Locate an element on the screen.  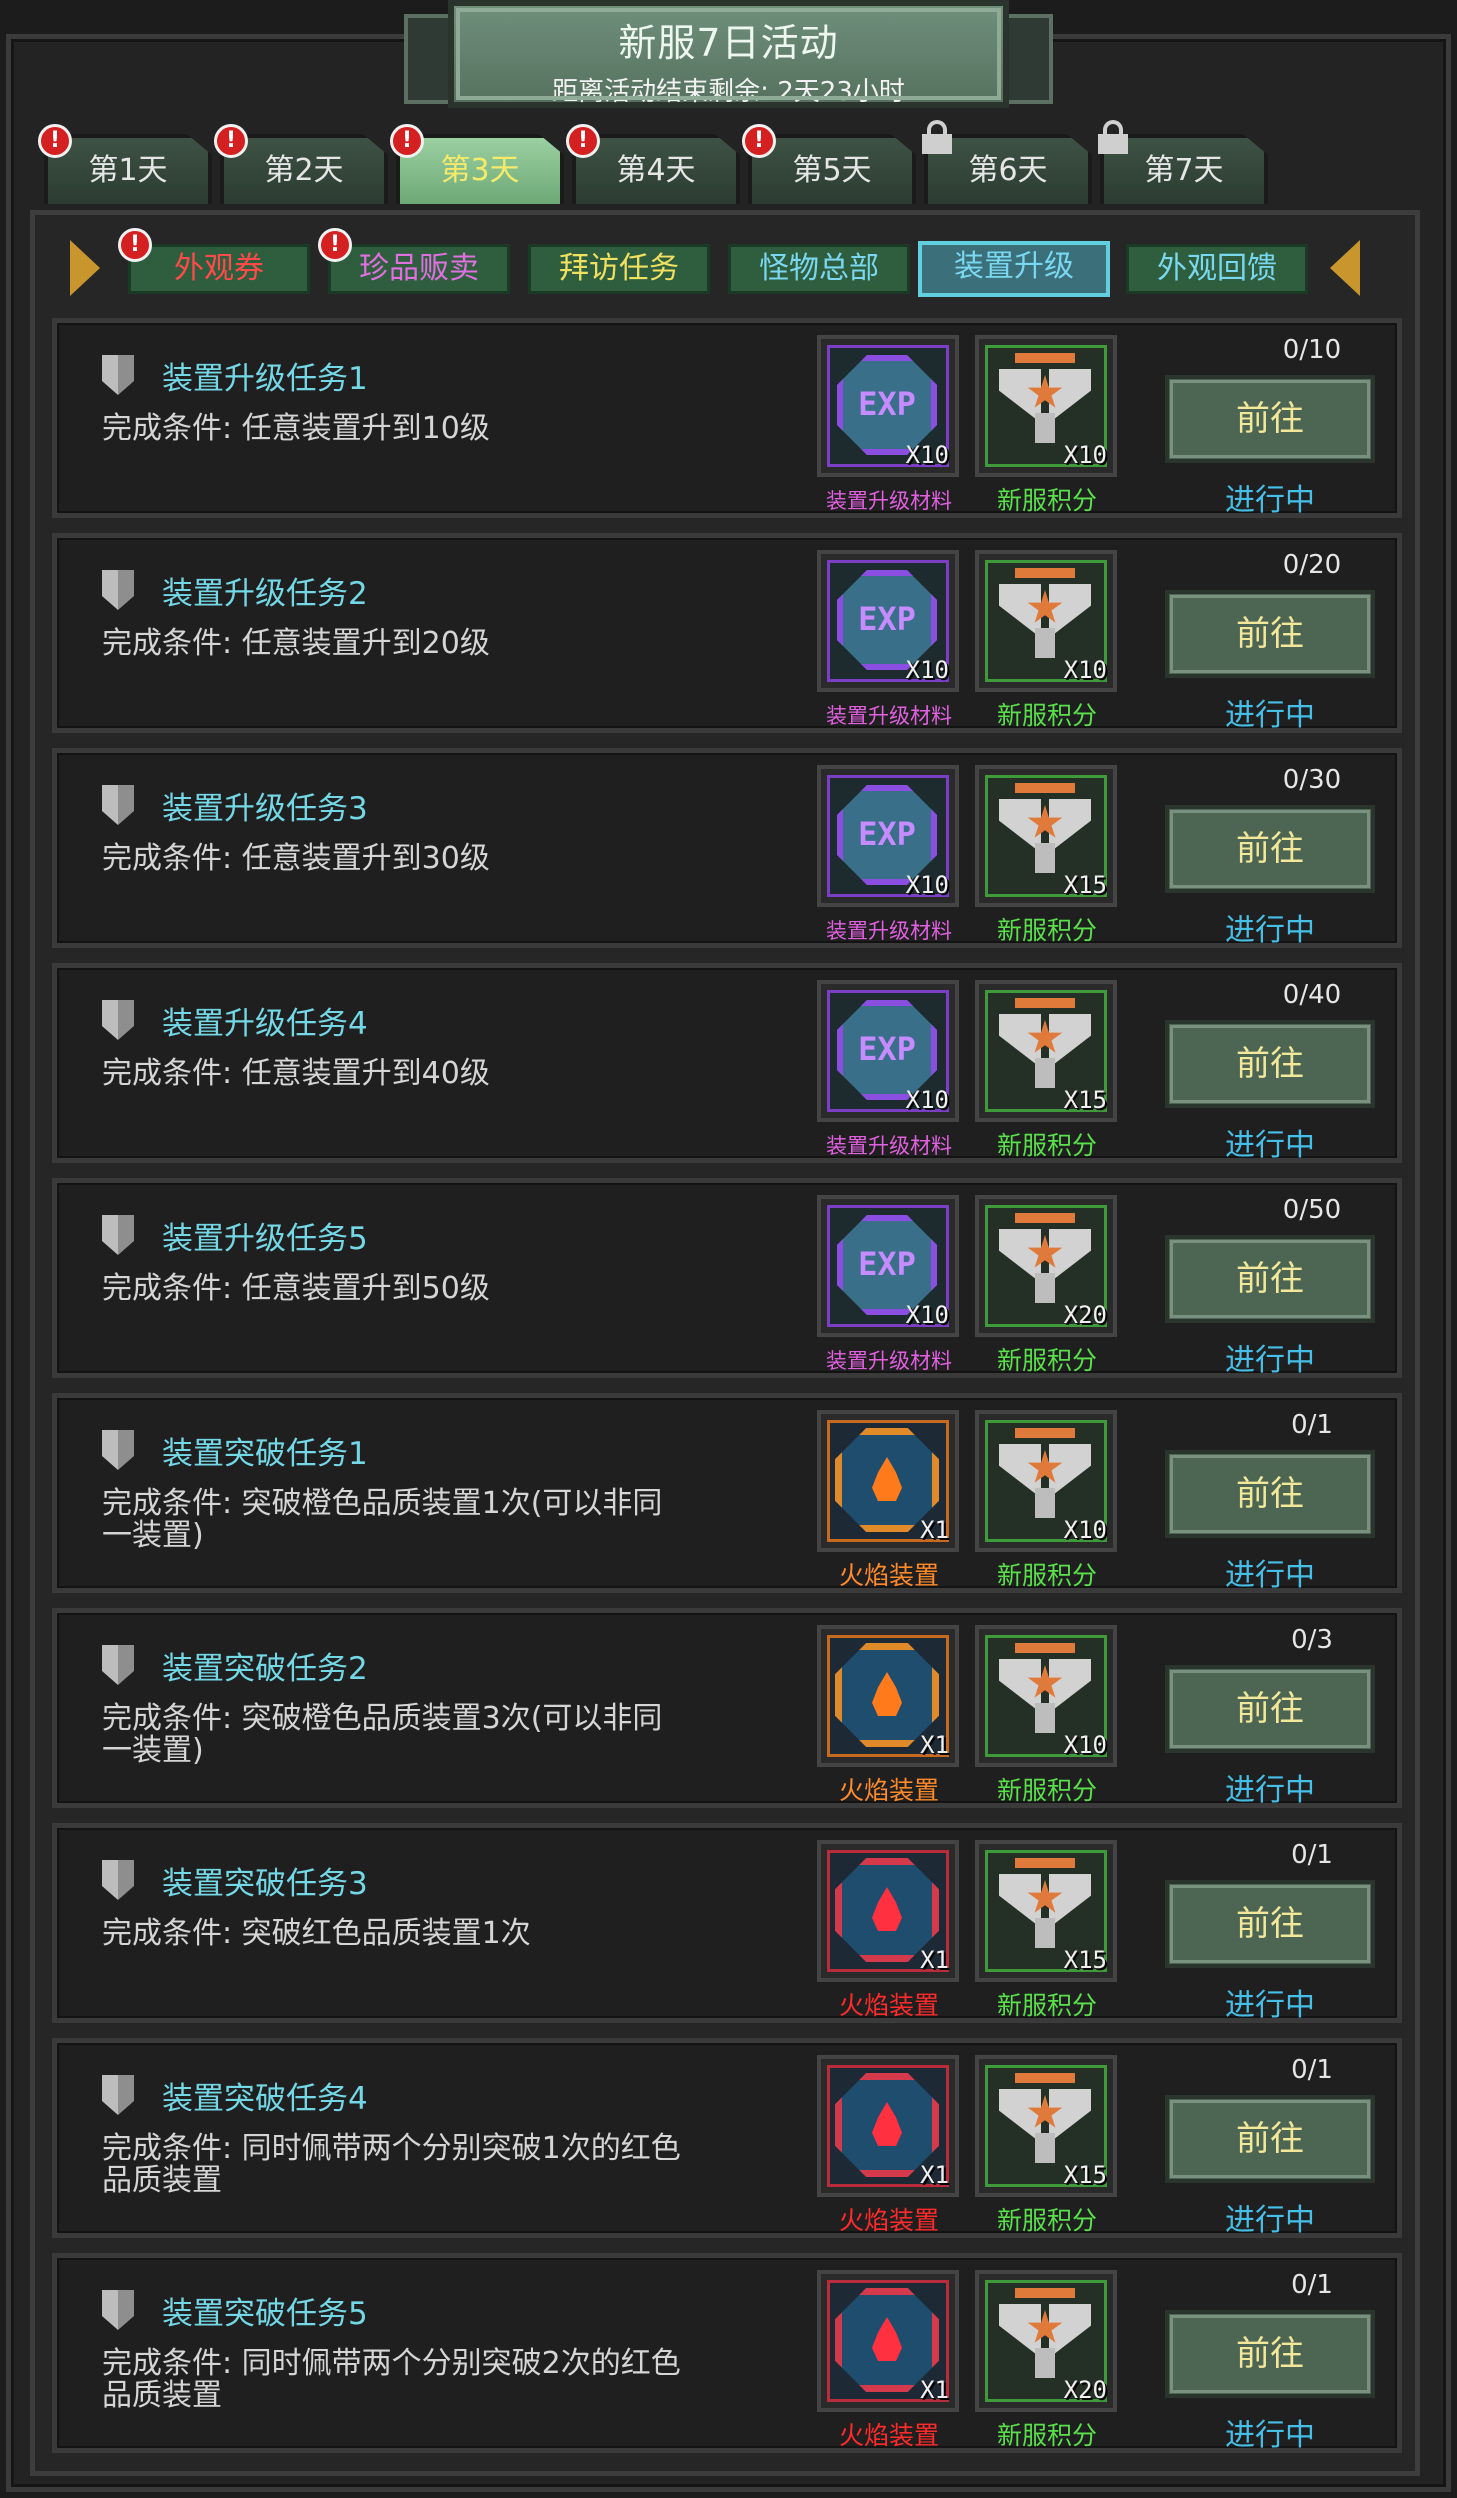
category-tab-4: 怪物总部 is located at coordinates (819, 269).